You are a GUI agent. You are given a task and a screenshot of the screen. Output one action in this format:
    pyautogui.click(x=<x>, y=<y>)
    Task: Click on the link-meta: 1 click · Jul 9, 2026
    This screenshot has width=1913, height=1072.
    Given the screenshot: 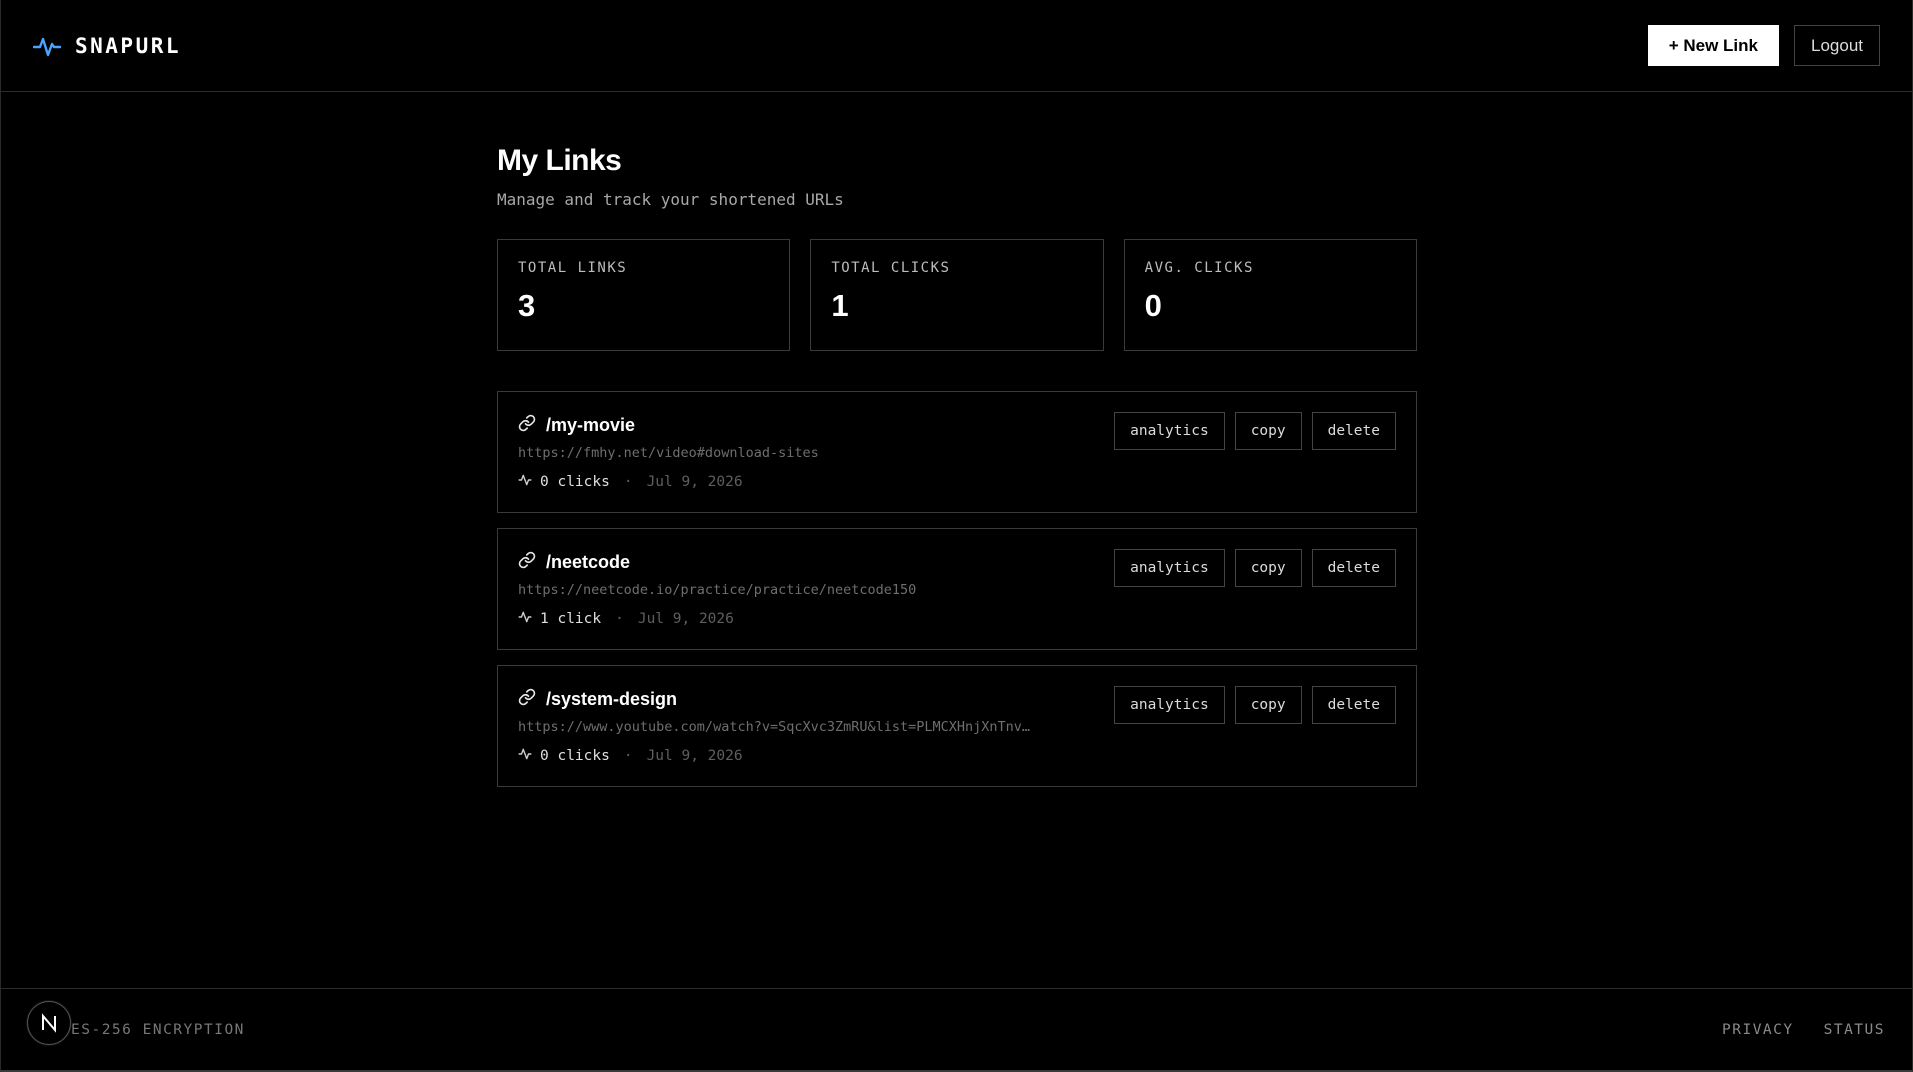 What is the action you would take?
    pyautogui.click(x=957, y=619)
    